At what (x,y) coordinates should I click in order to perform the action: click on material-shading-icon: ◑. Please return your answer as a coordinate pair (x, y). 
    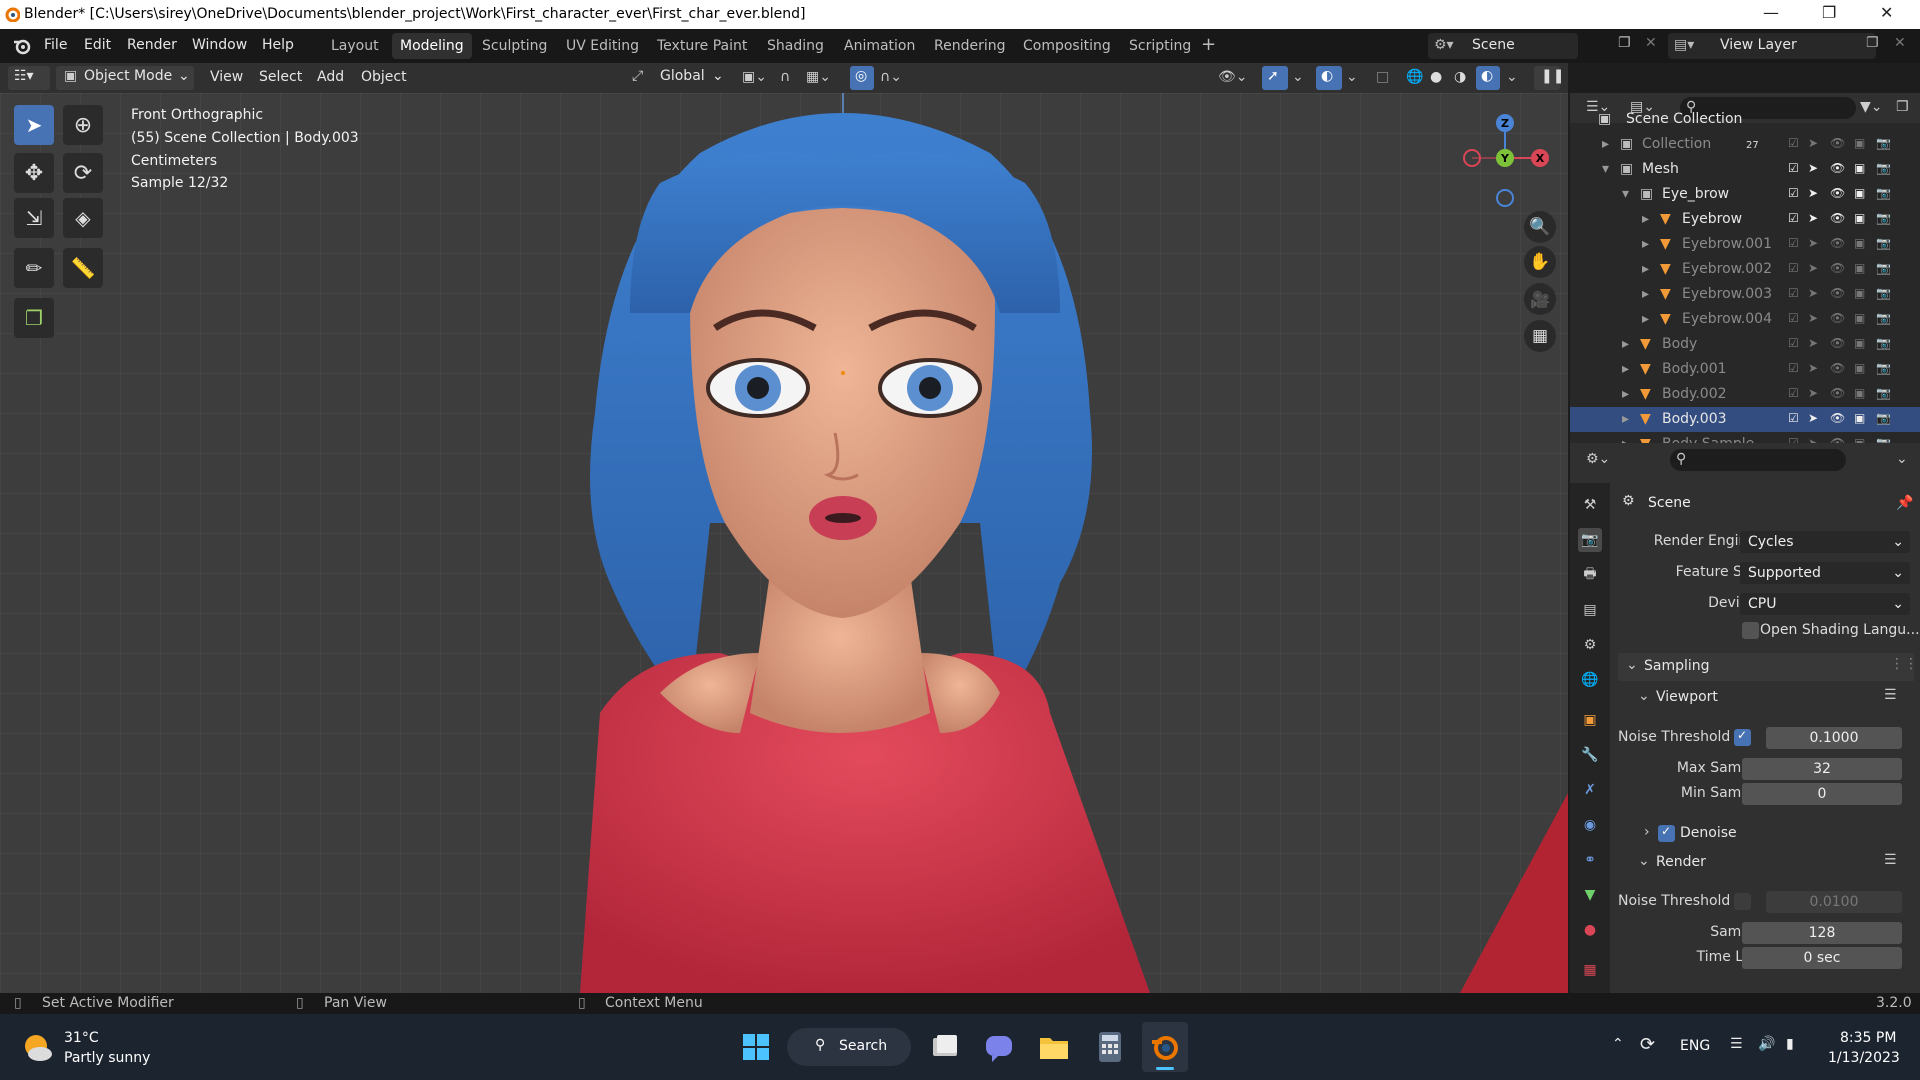
    Looking at the image, I should click on (1460, 77).